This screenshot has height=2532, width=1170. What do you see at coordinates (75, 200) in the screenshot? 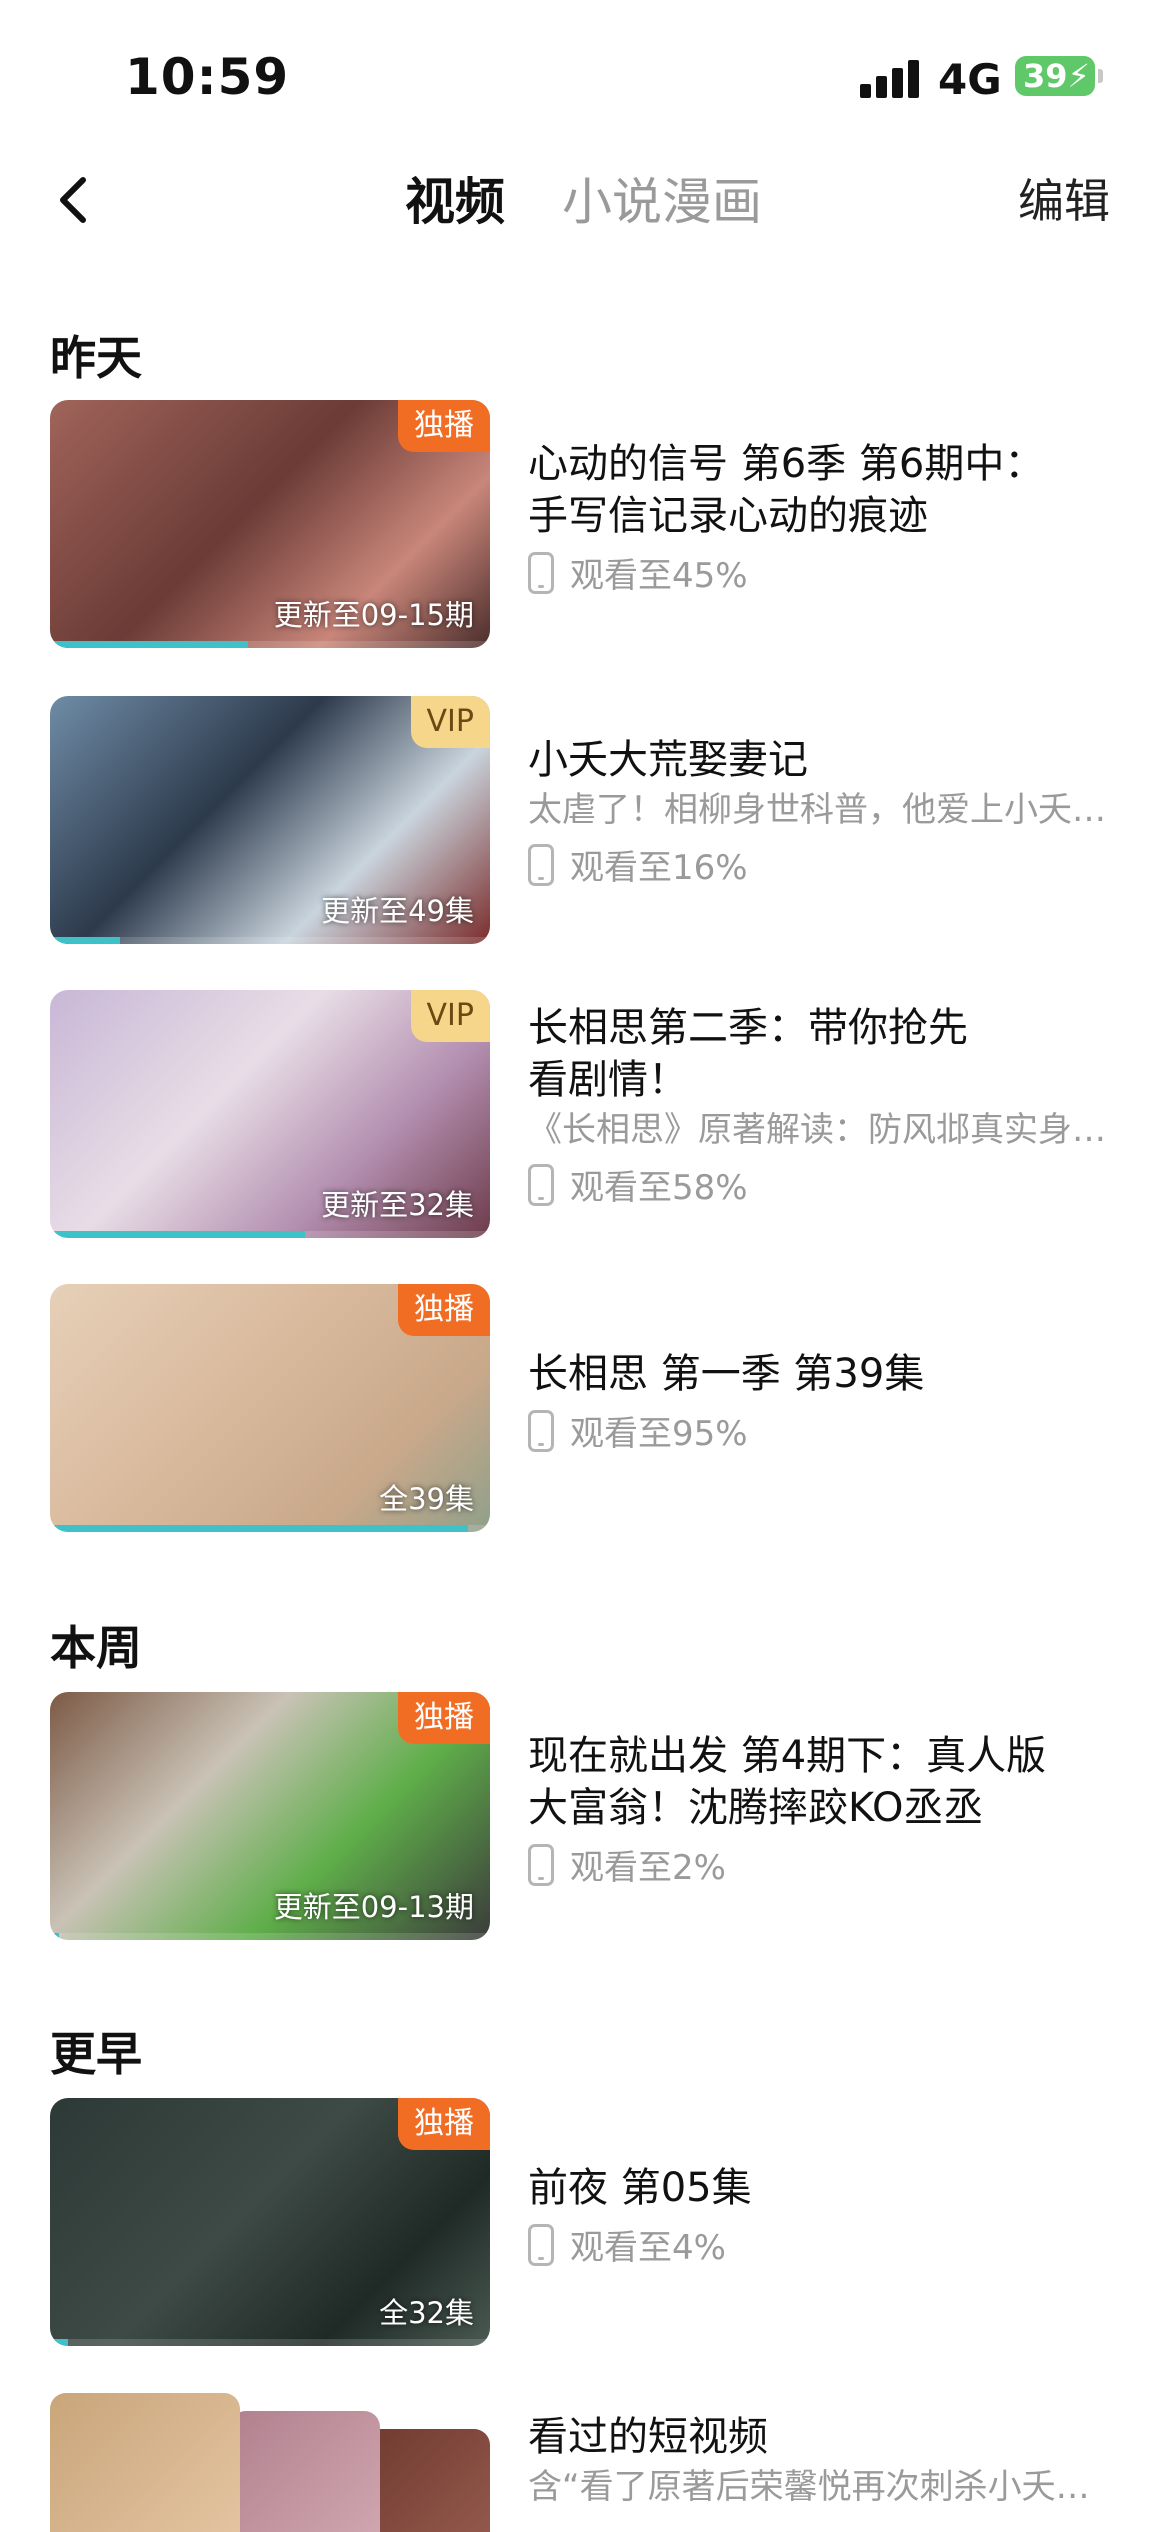
I see `back-icon` at bounding box center [75, 200].